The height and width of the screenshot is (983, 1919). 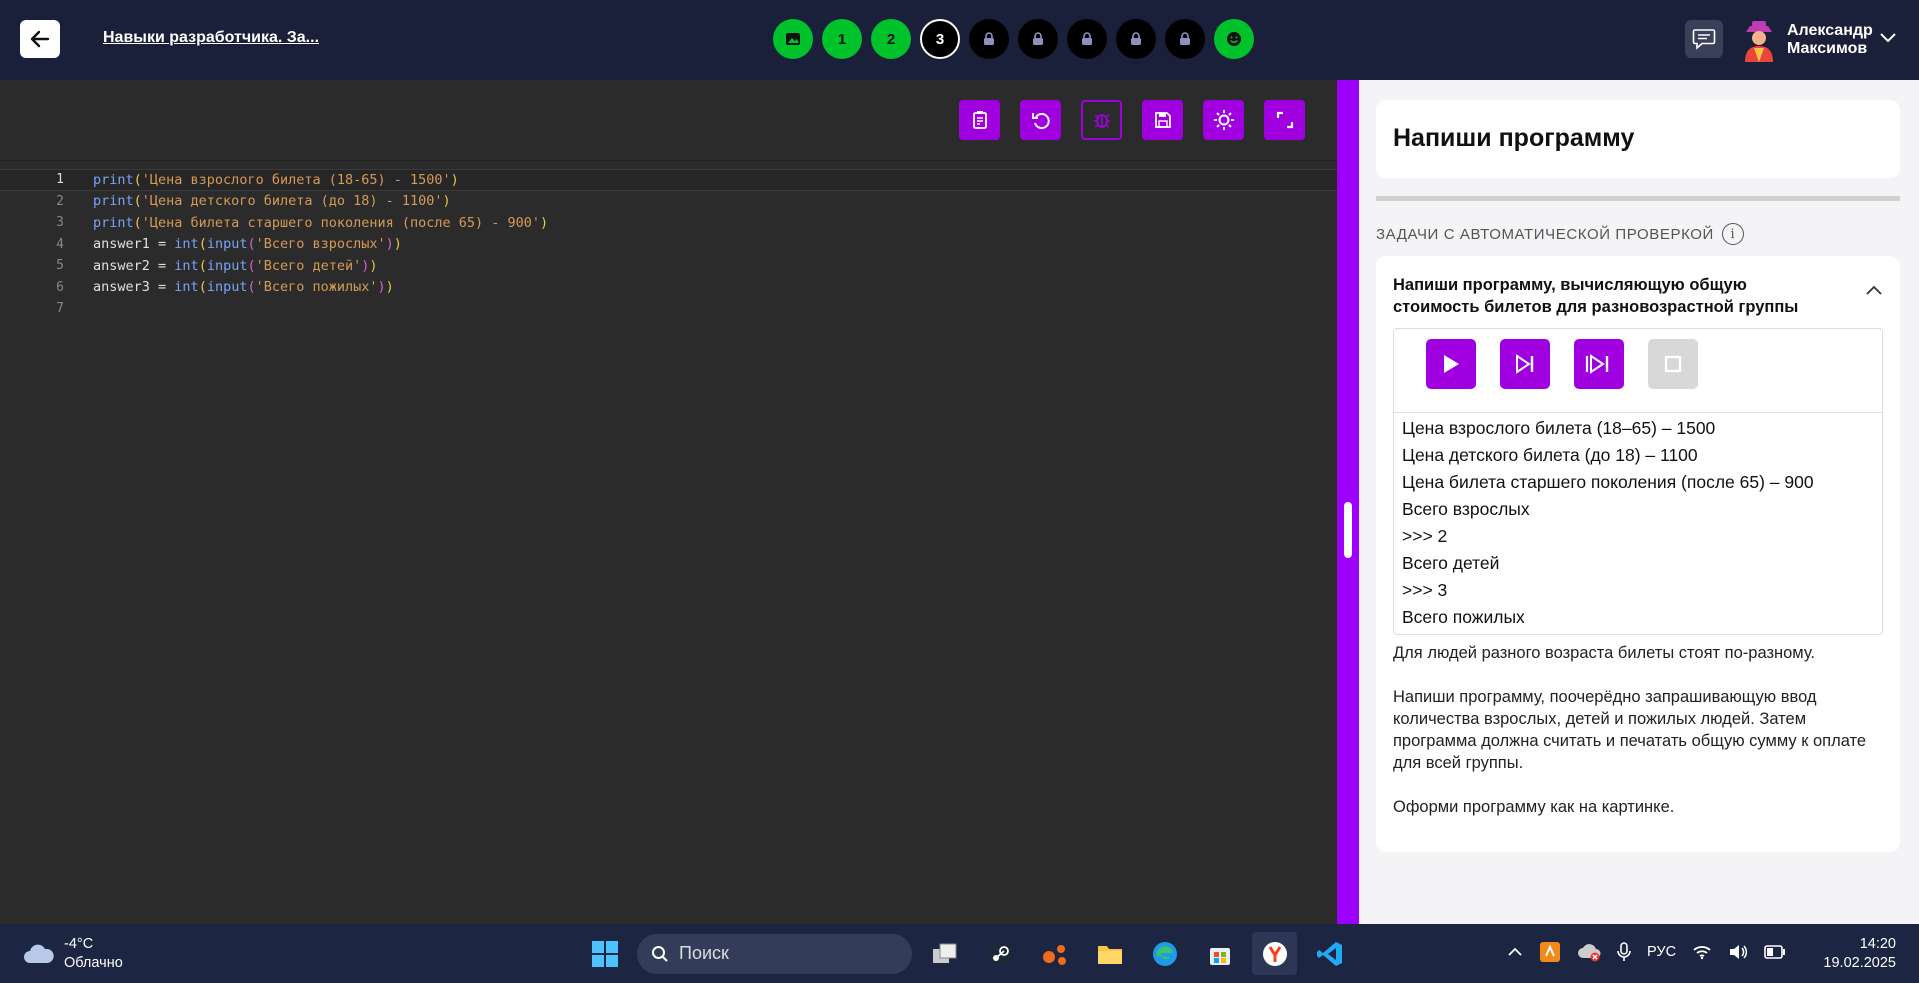 What do you see at coordinates (940, 39) in the screenshot?
I see `step-3: 3` at bounding box center [940, 39].